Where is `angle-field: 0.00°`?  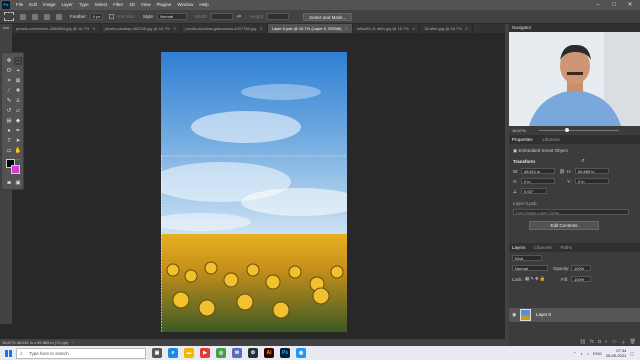
angle-field: 0.00° is located at coordinates (534, 191).